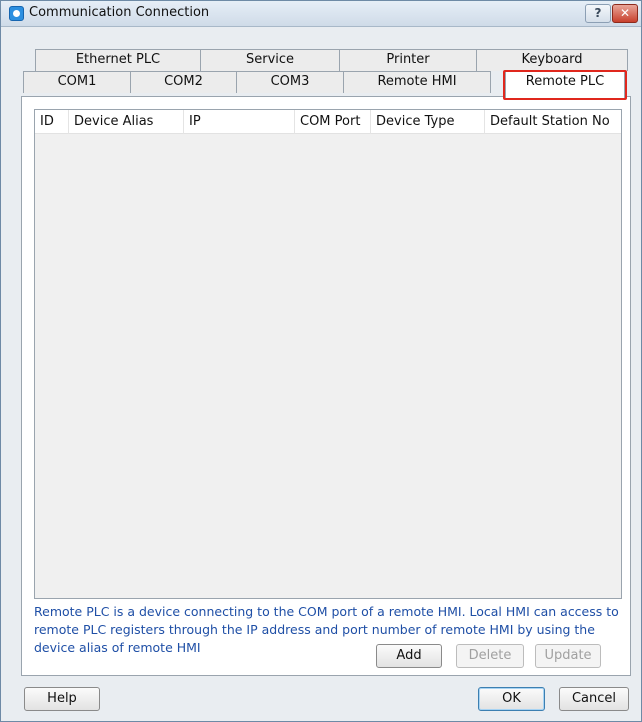  I want to click on close-button: ✕, so click(625, 13).